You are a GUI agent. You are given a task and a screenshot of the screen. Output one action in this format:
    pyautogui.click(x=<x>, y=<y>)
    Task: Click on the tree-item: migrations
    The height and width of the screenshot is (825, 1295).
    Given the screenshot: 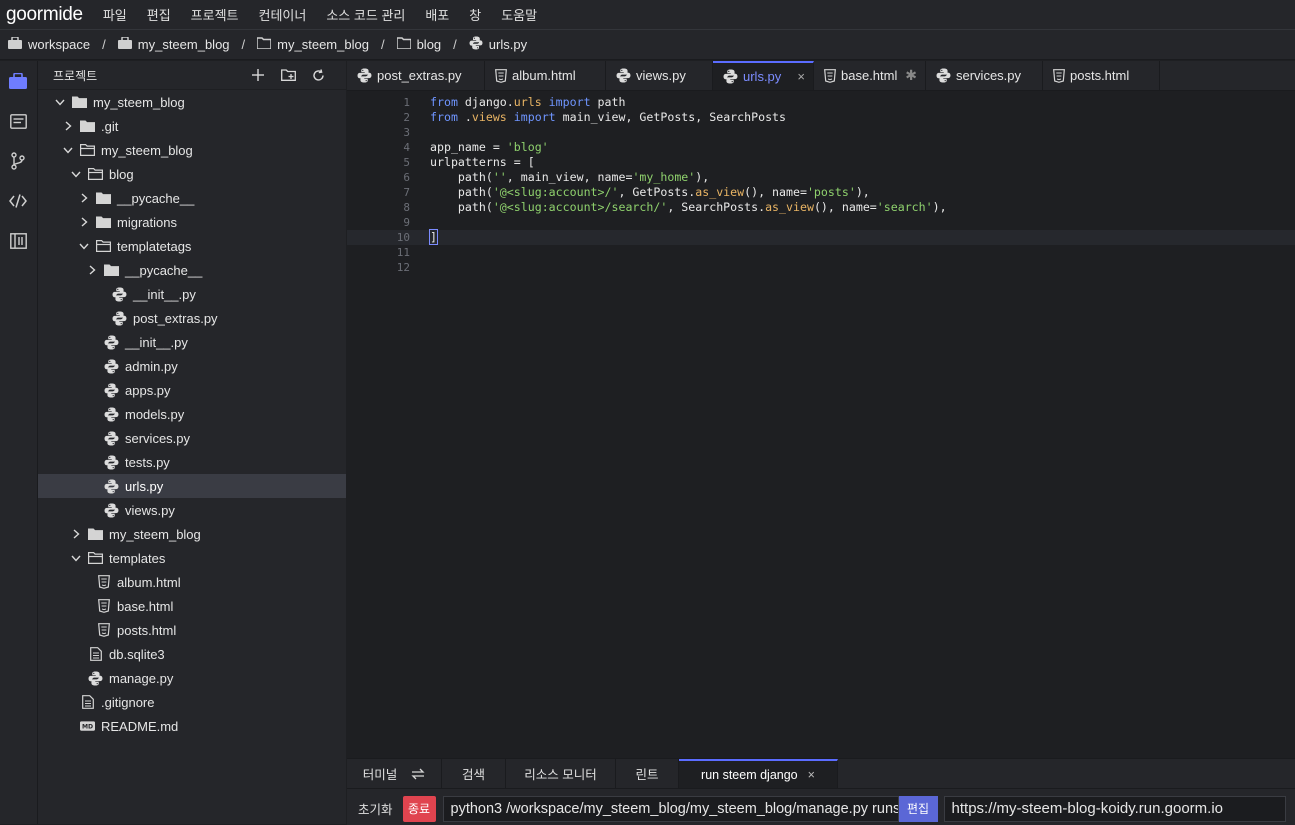 What is the action you would take?
    pyautogui.click(x=192, y=222)
    